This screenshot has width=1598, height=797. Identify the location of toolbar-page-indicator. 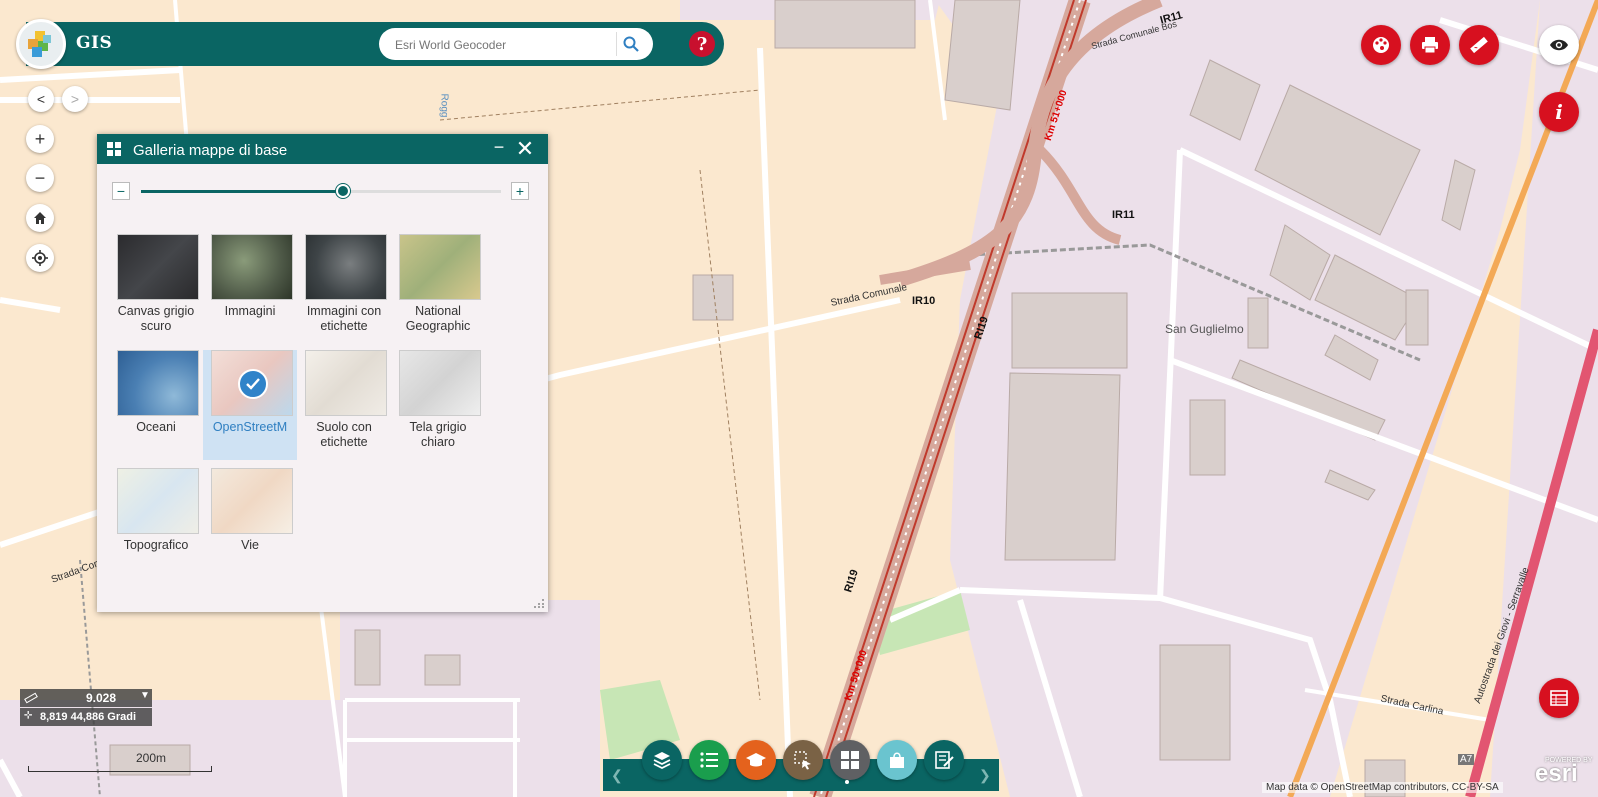
(847, 782).